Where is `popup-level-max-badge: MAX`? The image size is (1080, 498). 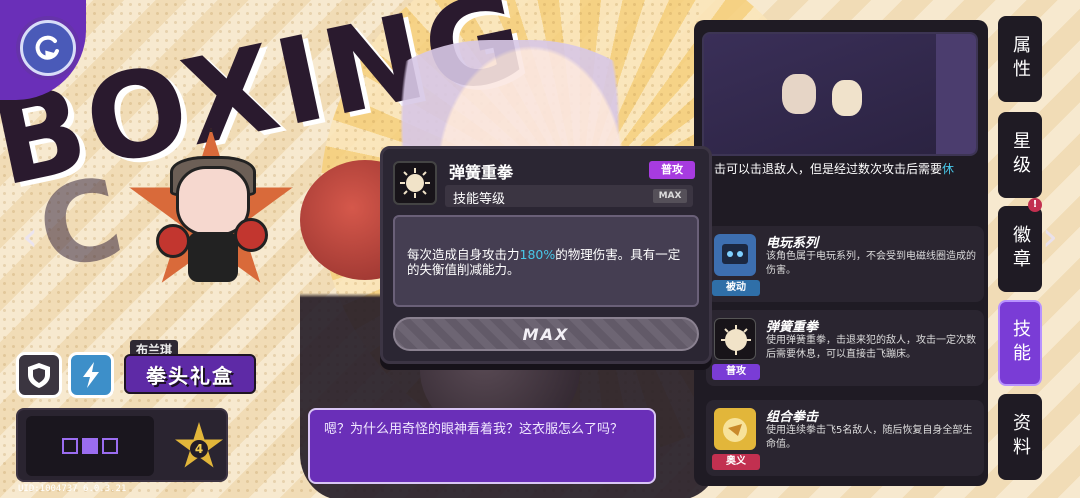 popup-level-max-badge: MAX is located at coordinates (670, 196).